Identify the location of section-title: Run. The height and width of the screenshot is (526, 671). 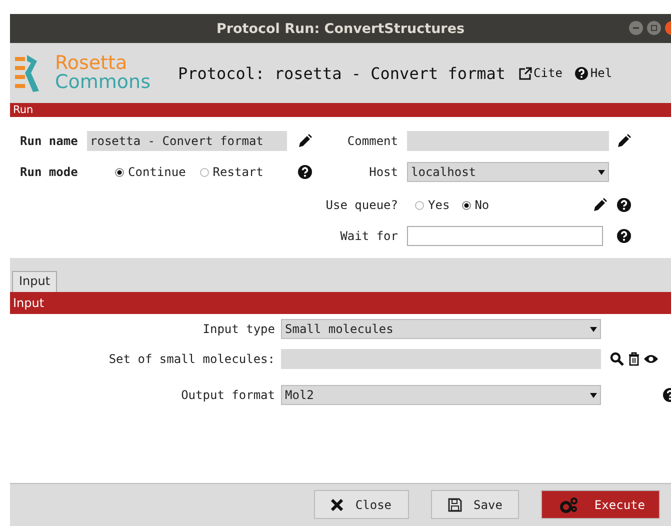
(23, 110).